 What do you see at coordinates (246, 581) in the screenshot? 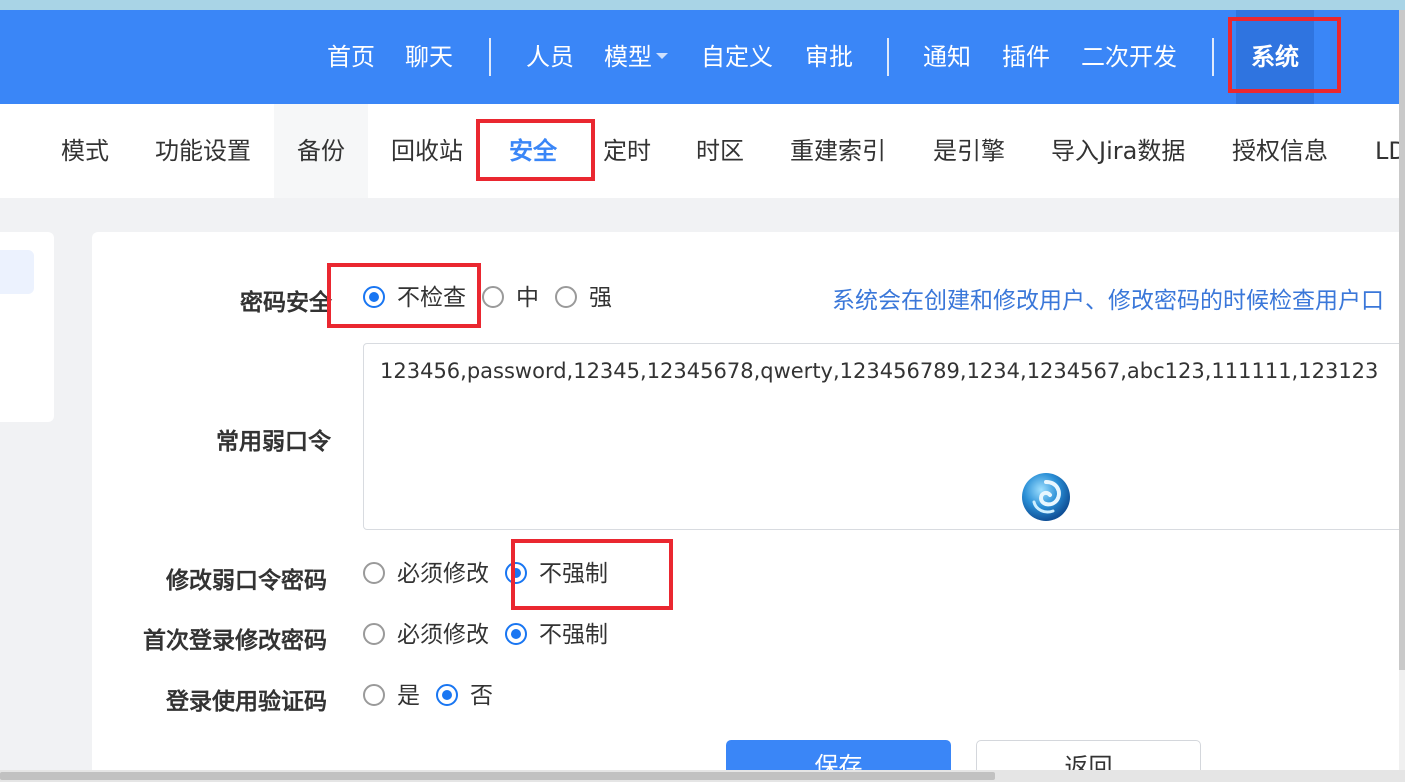
I see `change-weak-password-label: 修改弱口令密码` at bounding box center [246, 581].